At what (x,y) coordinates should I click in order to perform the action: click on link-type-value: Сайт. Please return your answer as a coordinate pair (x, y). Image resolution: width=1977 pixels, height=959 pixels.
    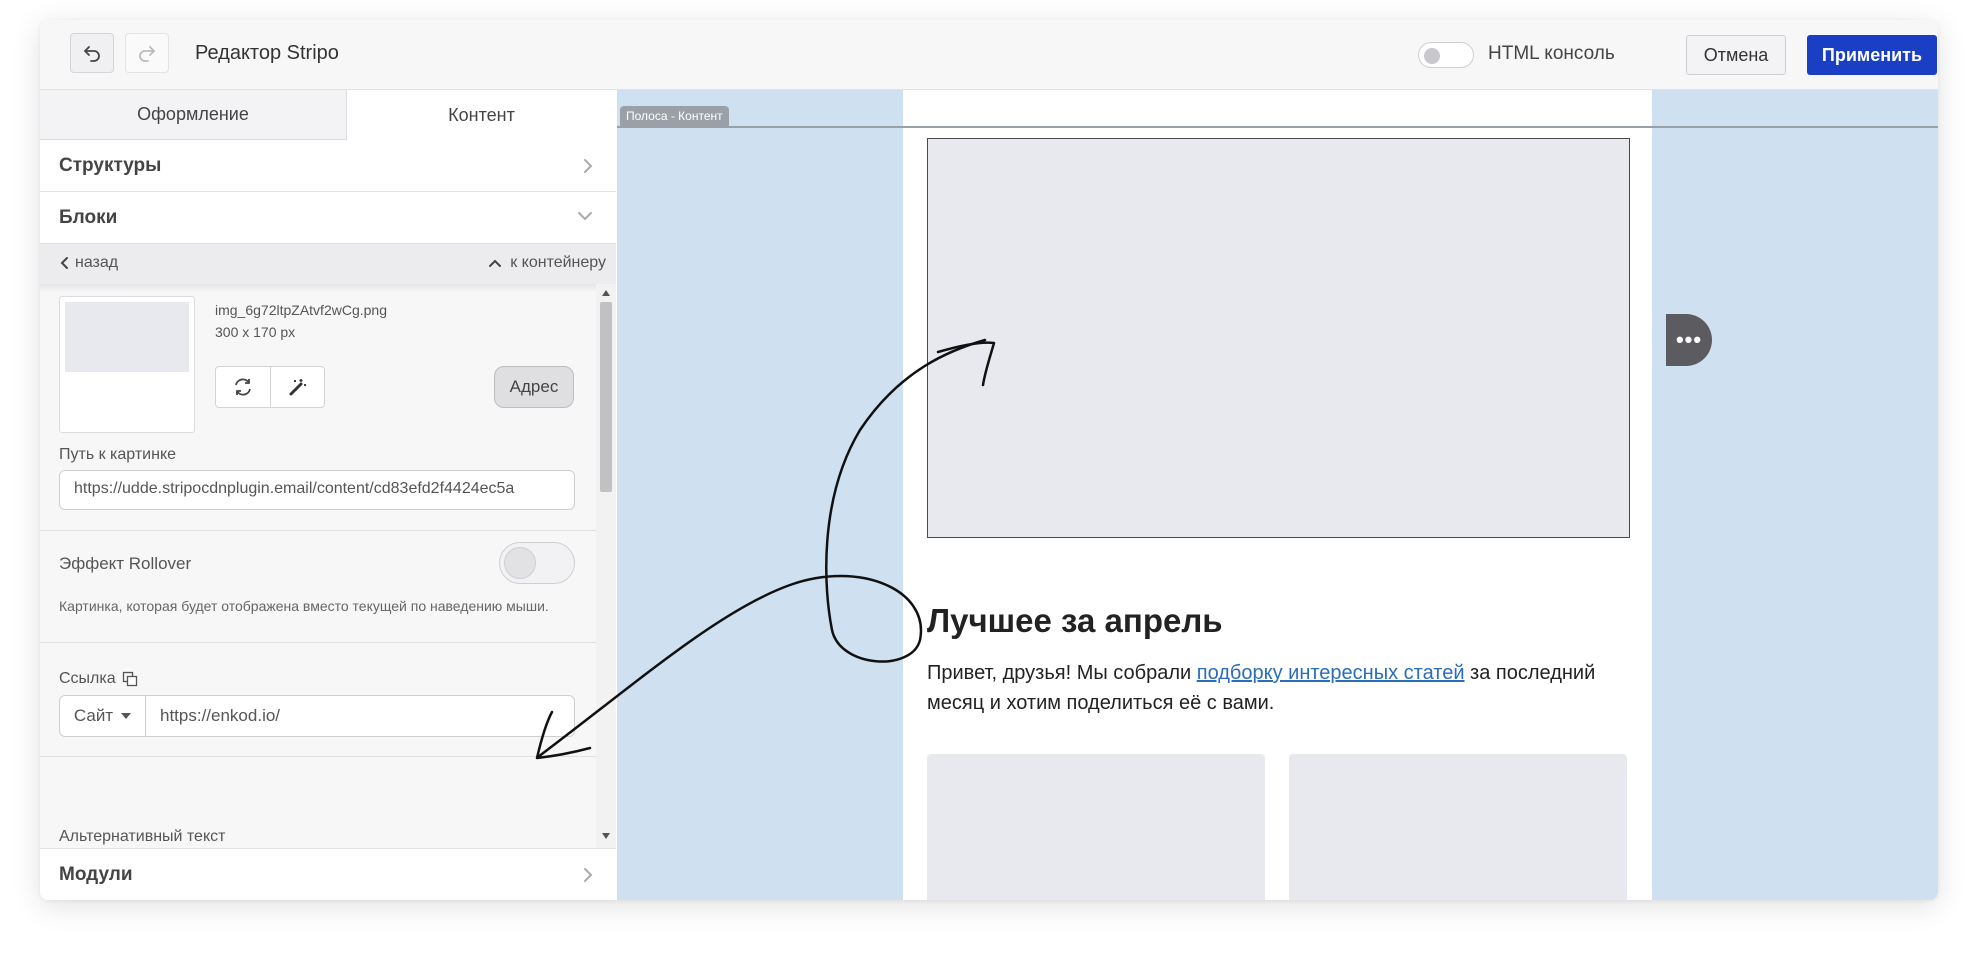
    Looking at the image, I should click on (93, 715).